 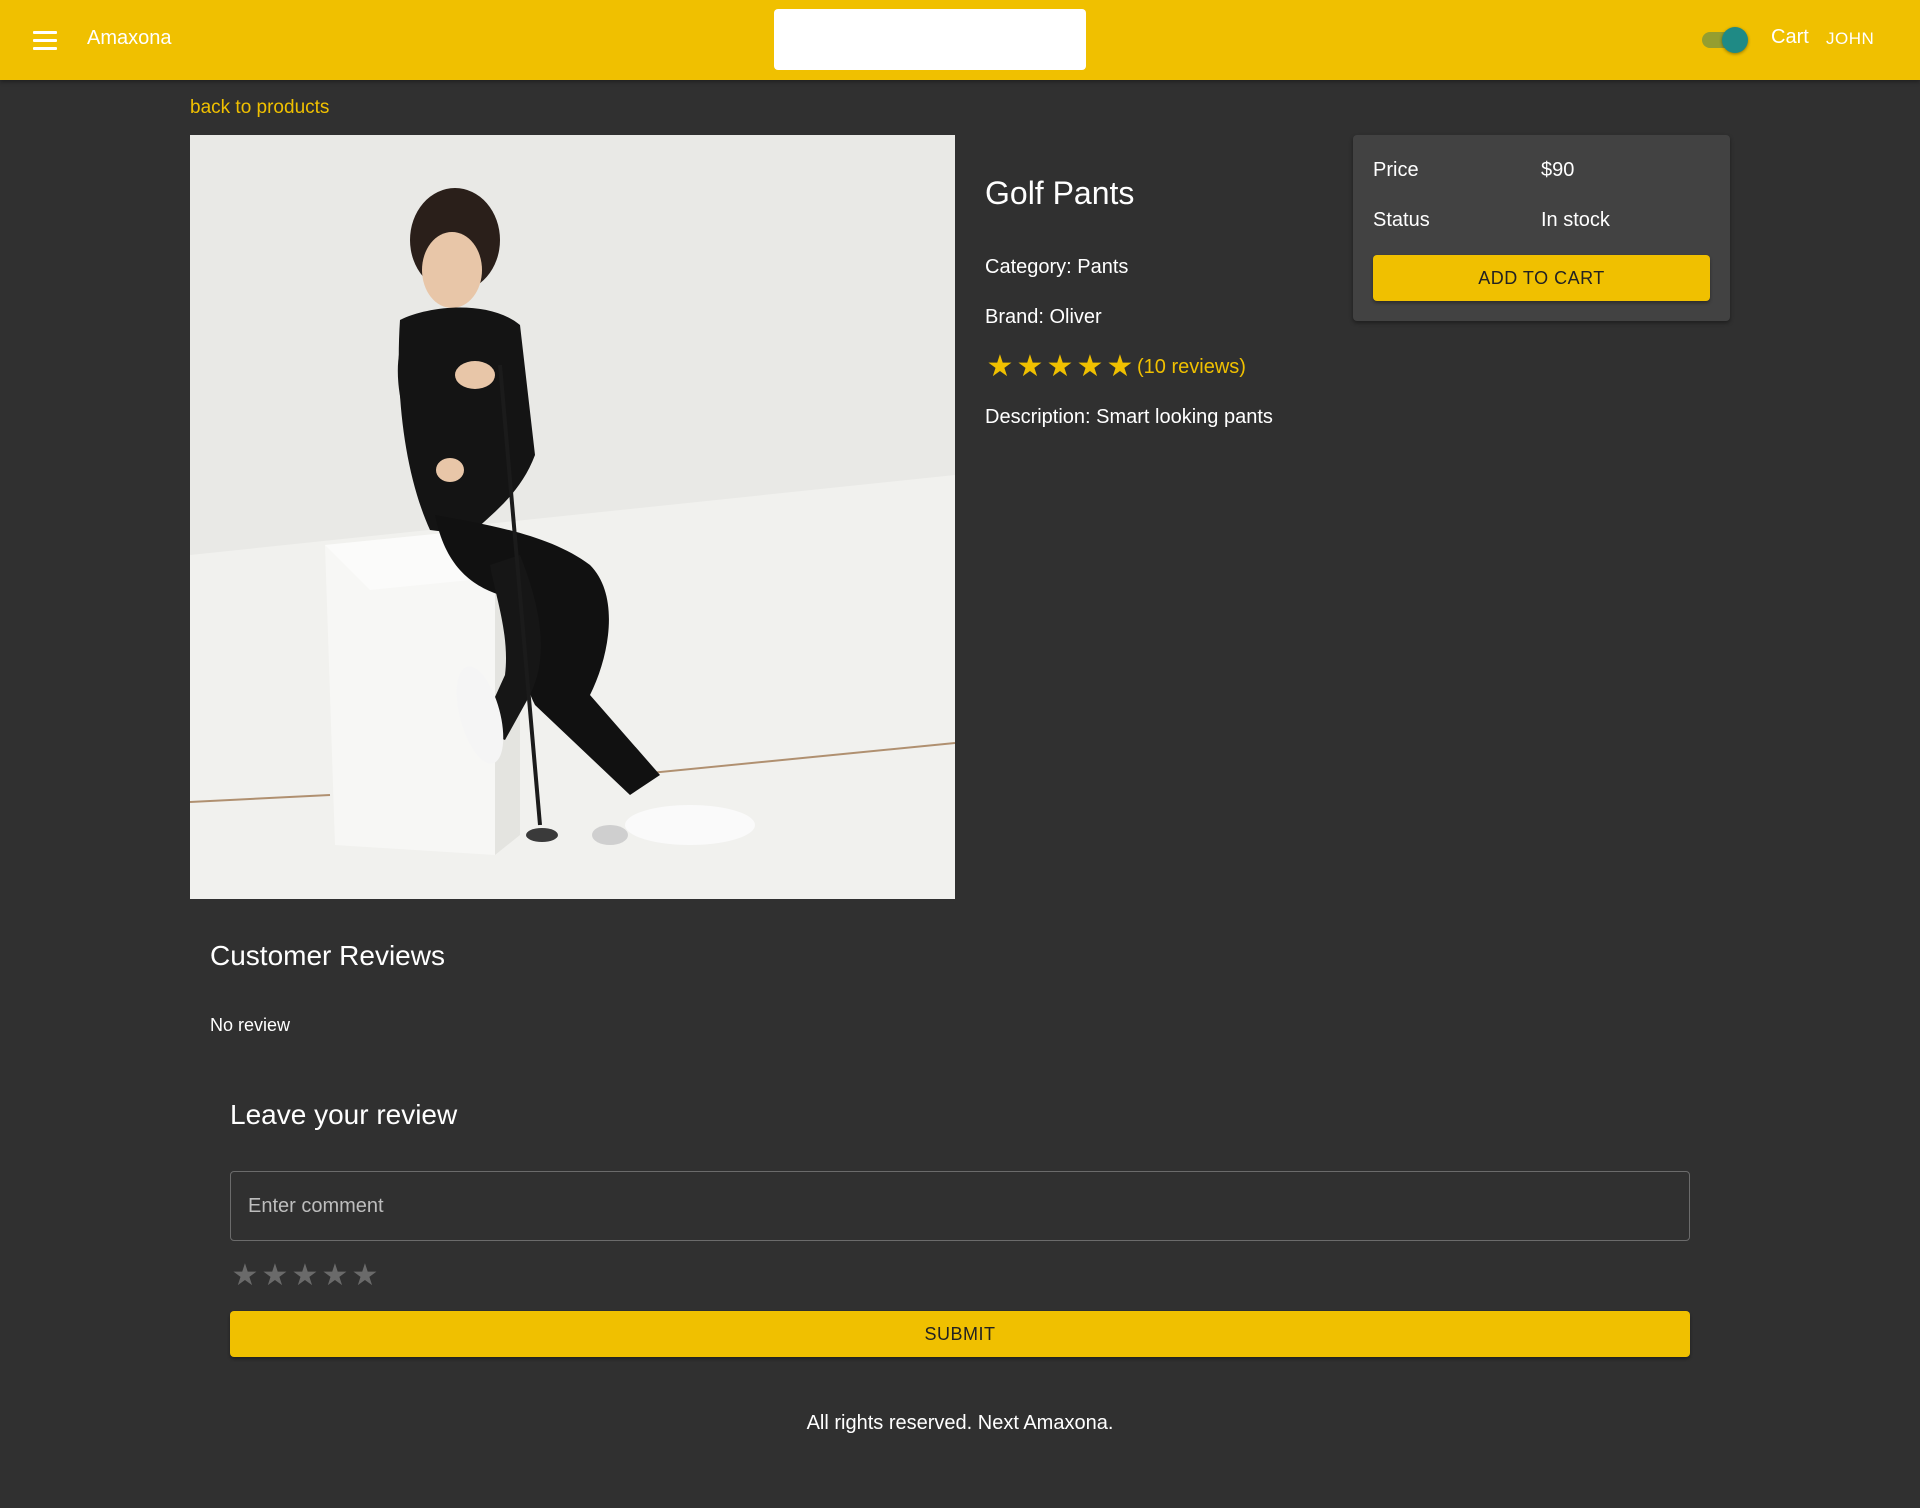 I want to click on price-value: $90, so click(x=1558, y=170).